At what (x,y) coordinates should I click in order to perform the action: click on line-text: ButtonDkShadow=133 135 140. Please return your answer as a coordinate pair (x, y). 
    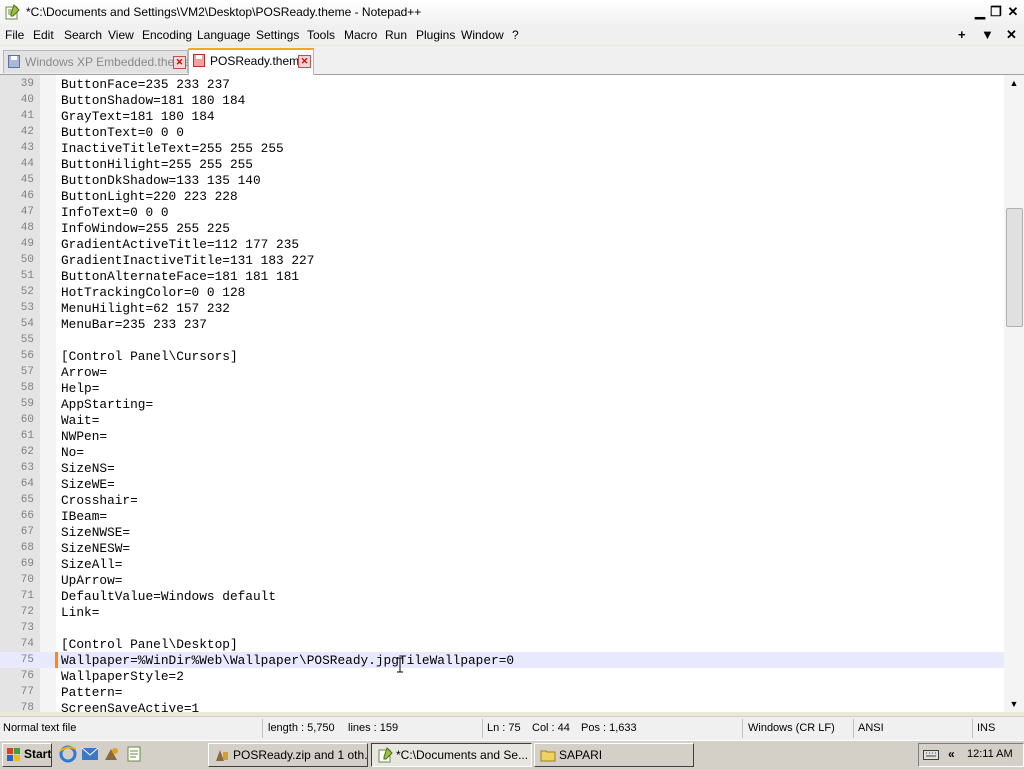
    Looking at the image, I should click on (161, 180).